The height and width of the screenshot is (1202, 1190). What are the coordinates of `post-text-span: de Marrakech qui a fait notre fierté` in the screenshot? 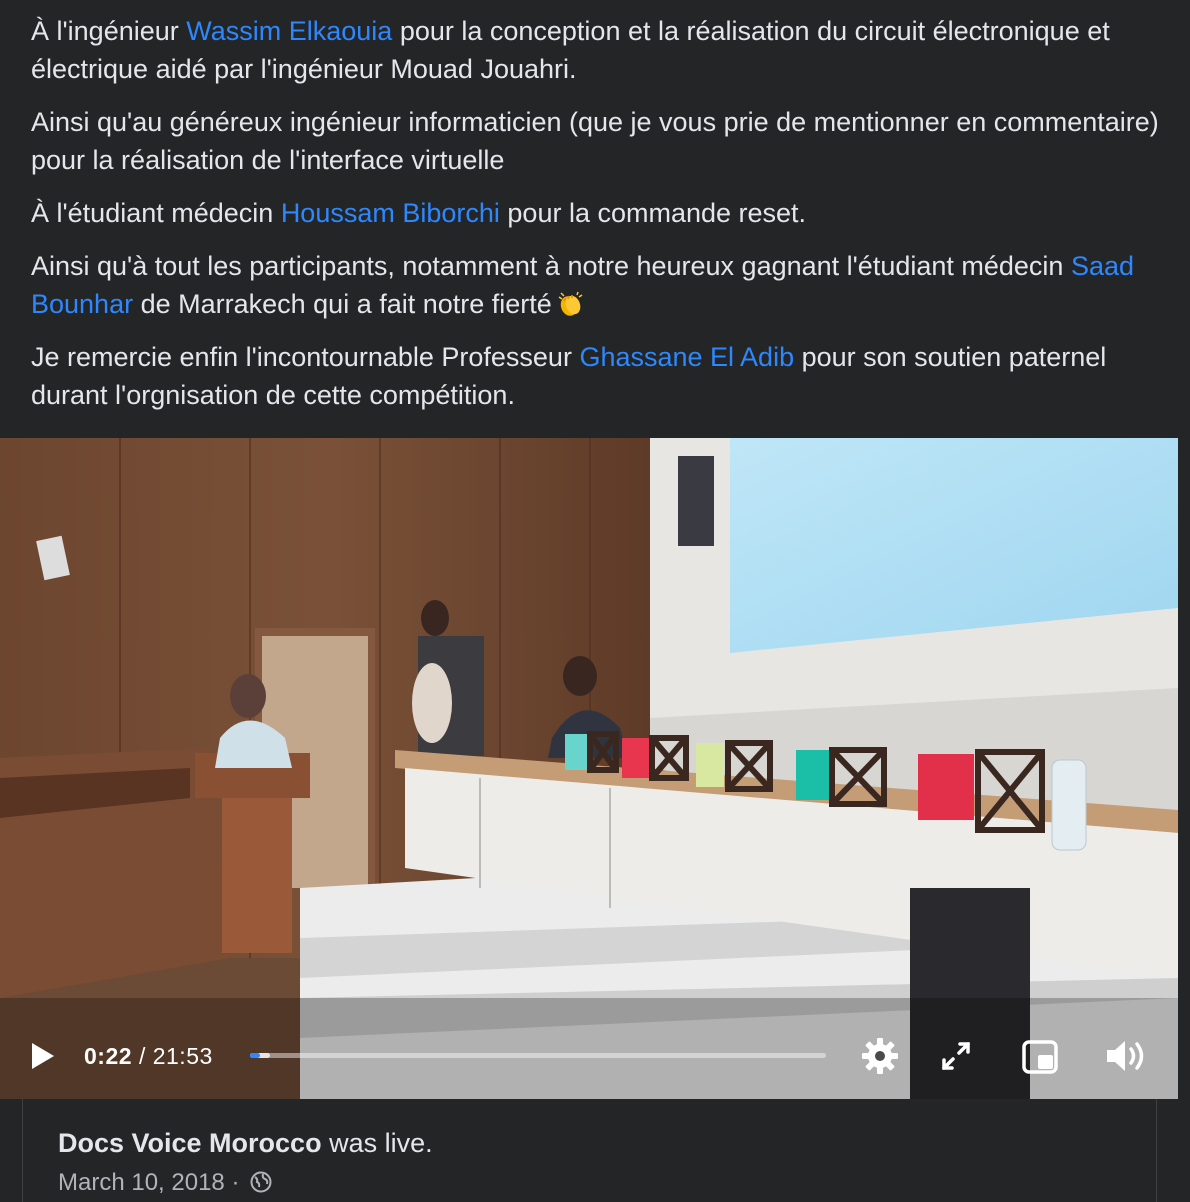 It's located at (342, 304).